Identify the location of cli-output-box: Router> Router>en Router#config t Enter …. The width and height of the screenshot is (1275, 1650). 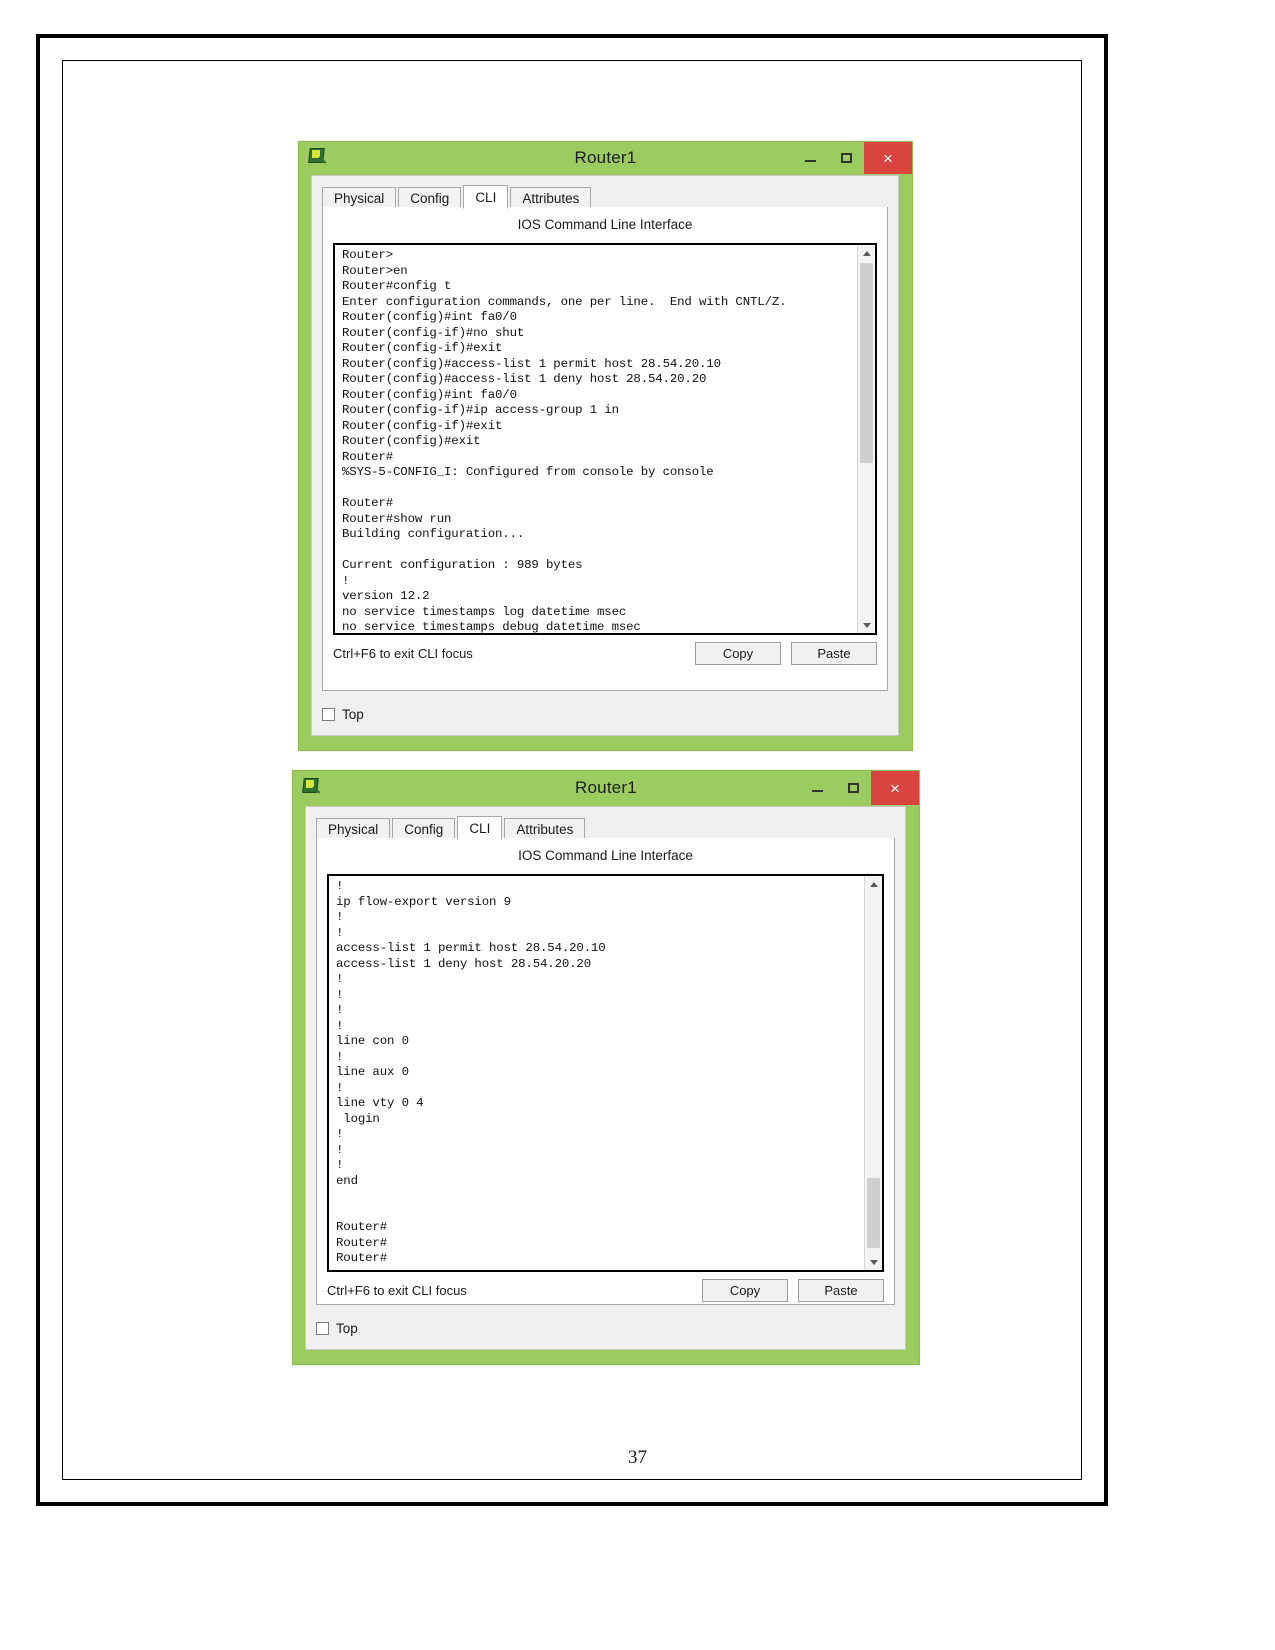
(605, 439).